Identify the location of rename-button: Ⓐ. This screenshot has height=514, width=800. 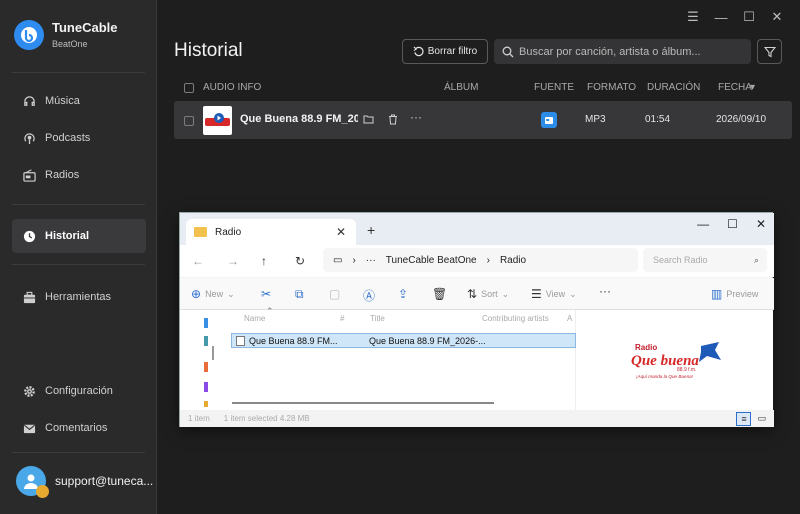
(369, 295).